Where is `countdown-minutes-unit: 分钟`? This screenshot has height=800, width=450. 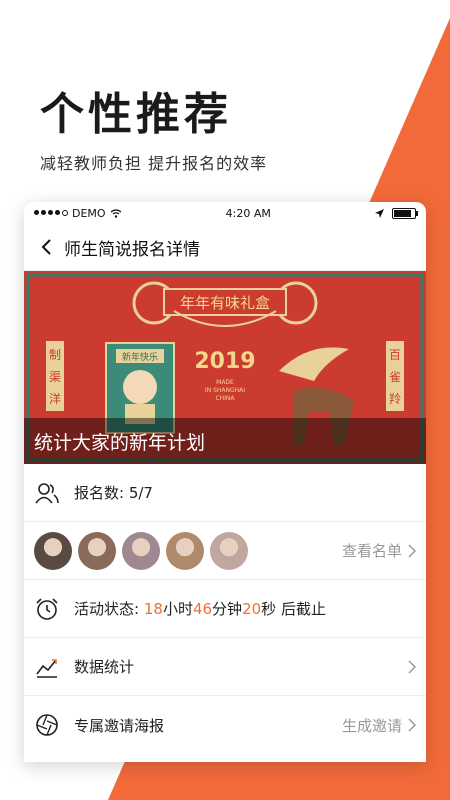
countdown-minutes-unit: 分钟 is located at coordinates (227, 609).